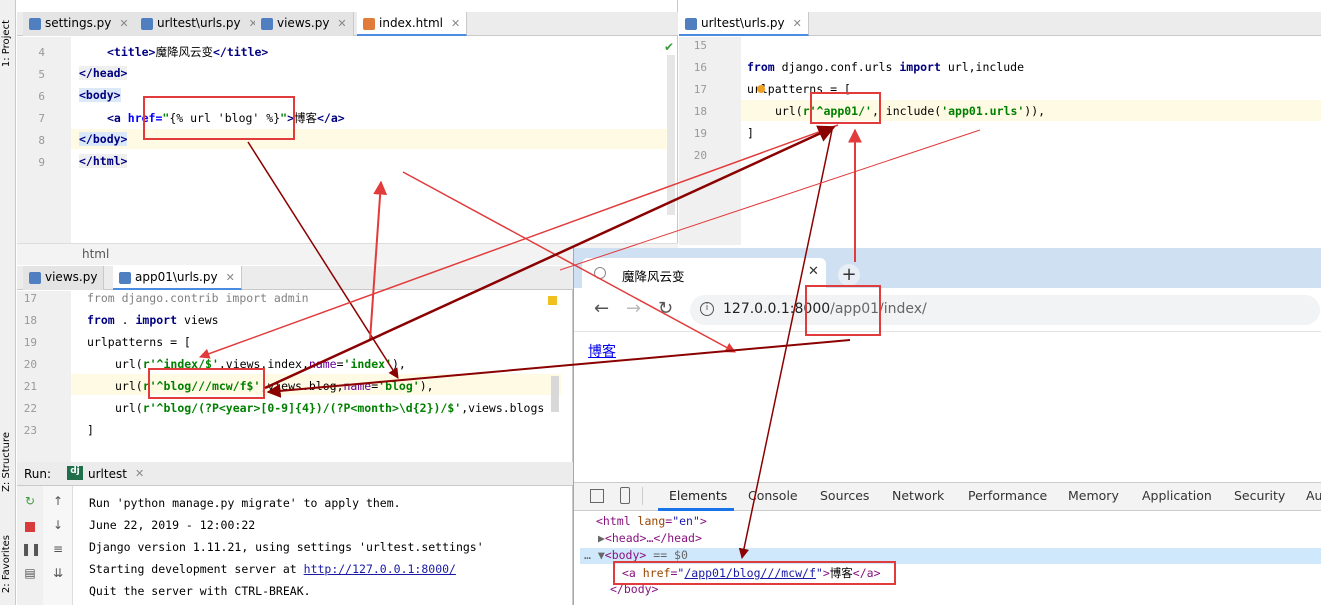  I want to click on arrow-to-browser-page, so click(569, 262).